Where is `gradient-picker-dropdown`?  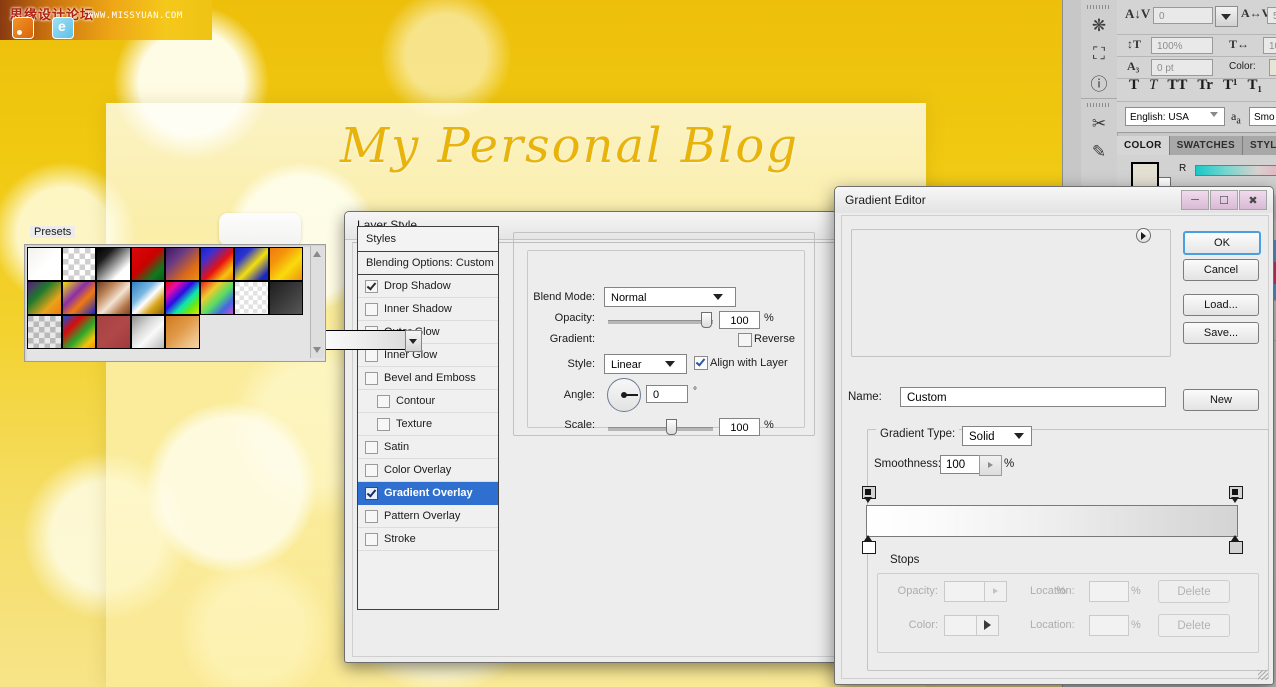 gradient-picker-dropdown is located at coordinates (413, 341).